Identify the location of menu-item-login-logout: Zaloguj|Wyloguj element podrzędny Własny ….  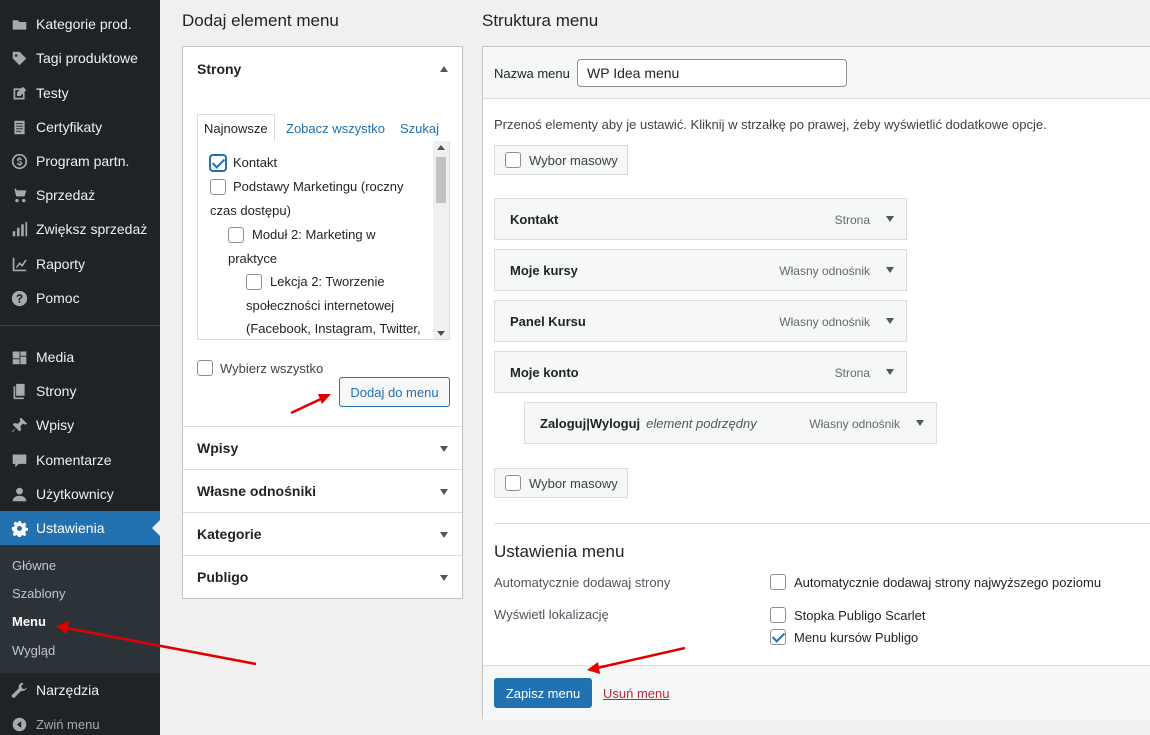
(730, 423).